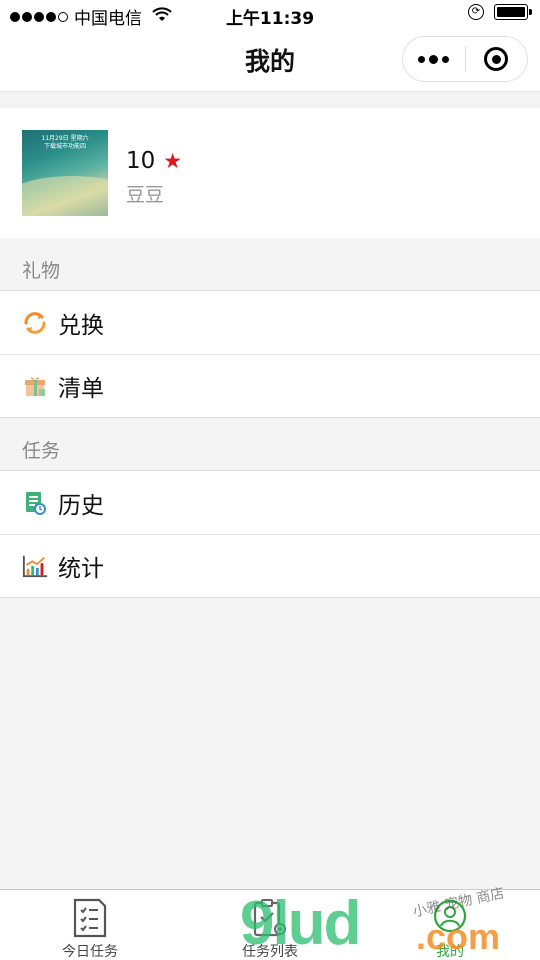 This screenshot has width=540, height=960. I want to click on miniprogram-capsule, so click(465, 59).